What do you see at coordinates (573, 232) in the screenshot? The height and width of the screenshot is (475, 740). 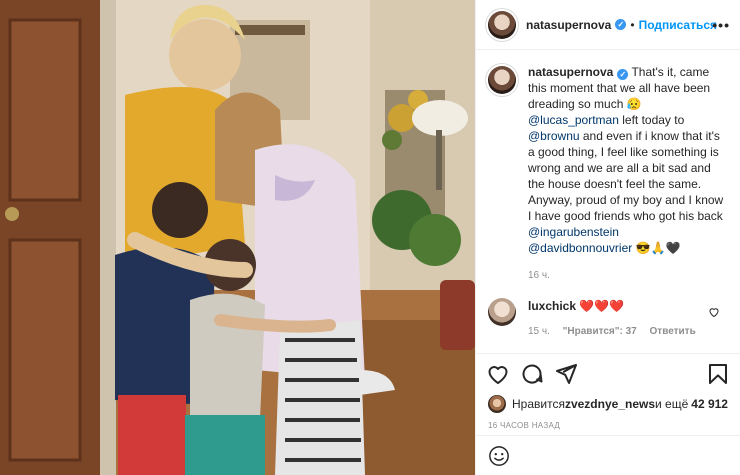 I see `mention-link: @ingarubenstein` at bounding box center [573, 232].